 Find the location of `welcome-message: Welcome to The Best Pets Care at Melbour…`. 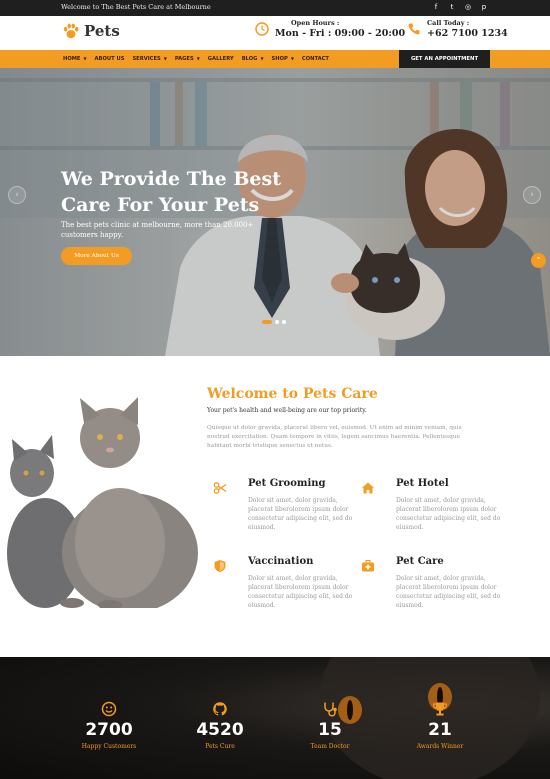

welcome-message: Welcome to The Best Pets Care at Melbour… is located at coordinates (136, 7).